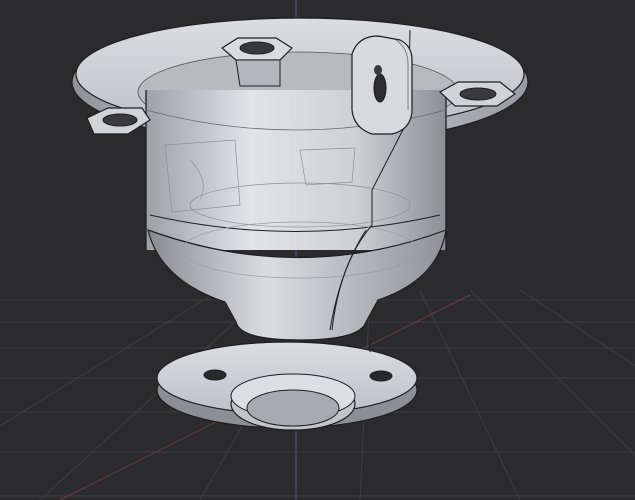 The height and width of the screenshot is (500, 635). What do you see at coordinates (287, 385) in the screenshot?
I see `bottom-mounting-flange` at bounding box center [287, 385].